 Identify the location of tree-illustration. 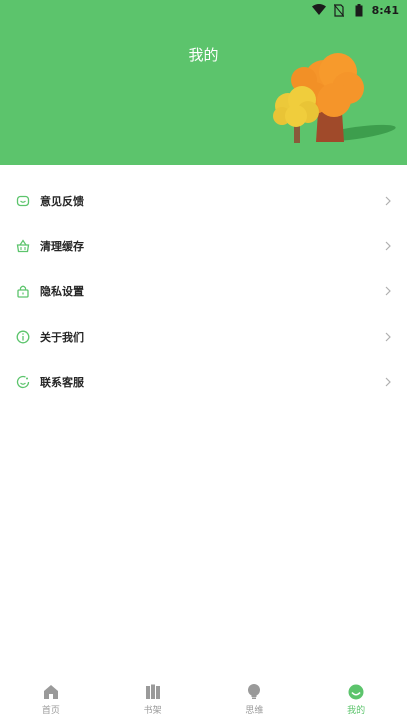
(334, 98).